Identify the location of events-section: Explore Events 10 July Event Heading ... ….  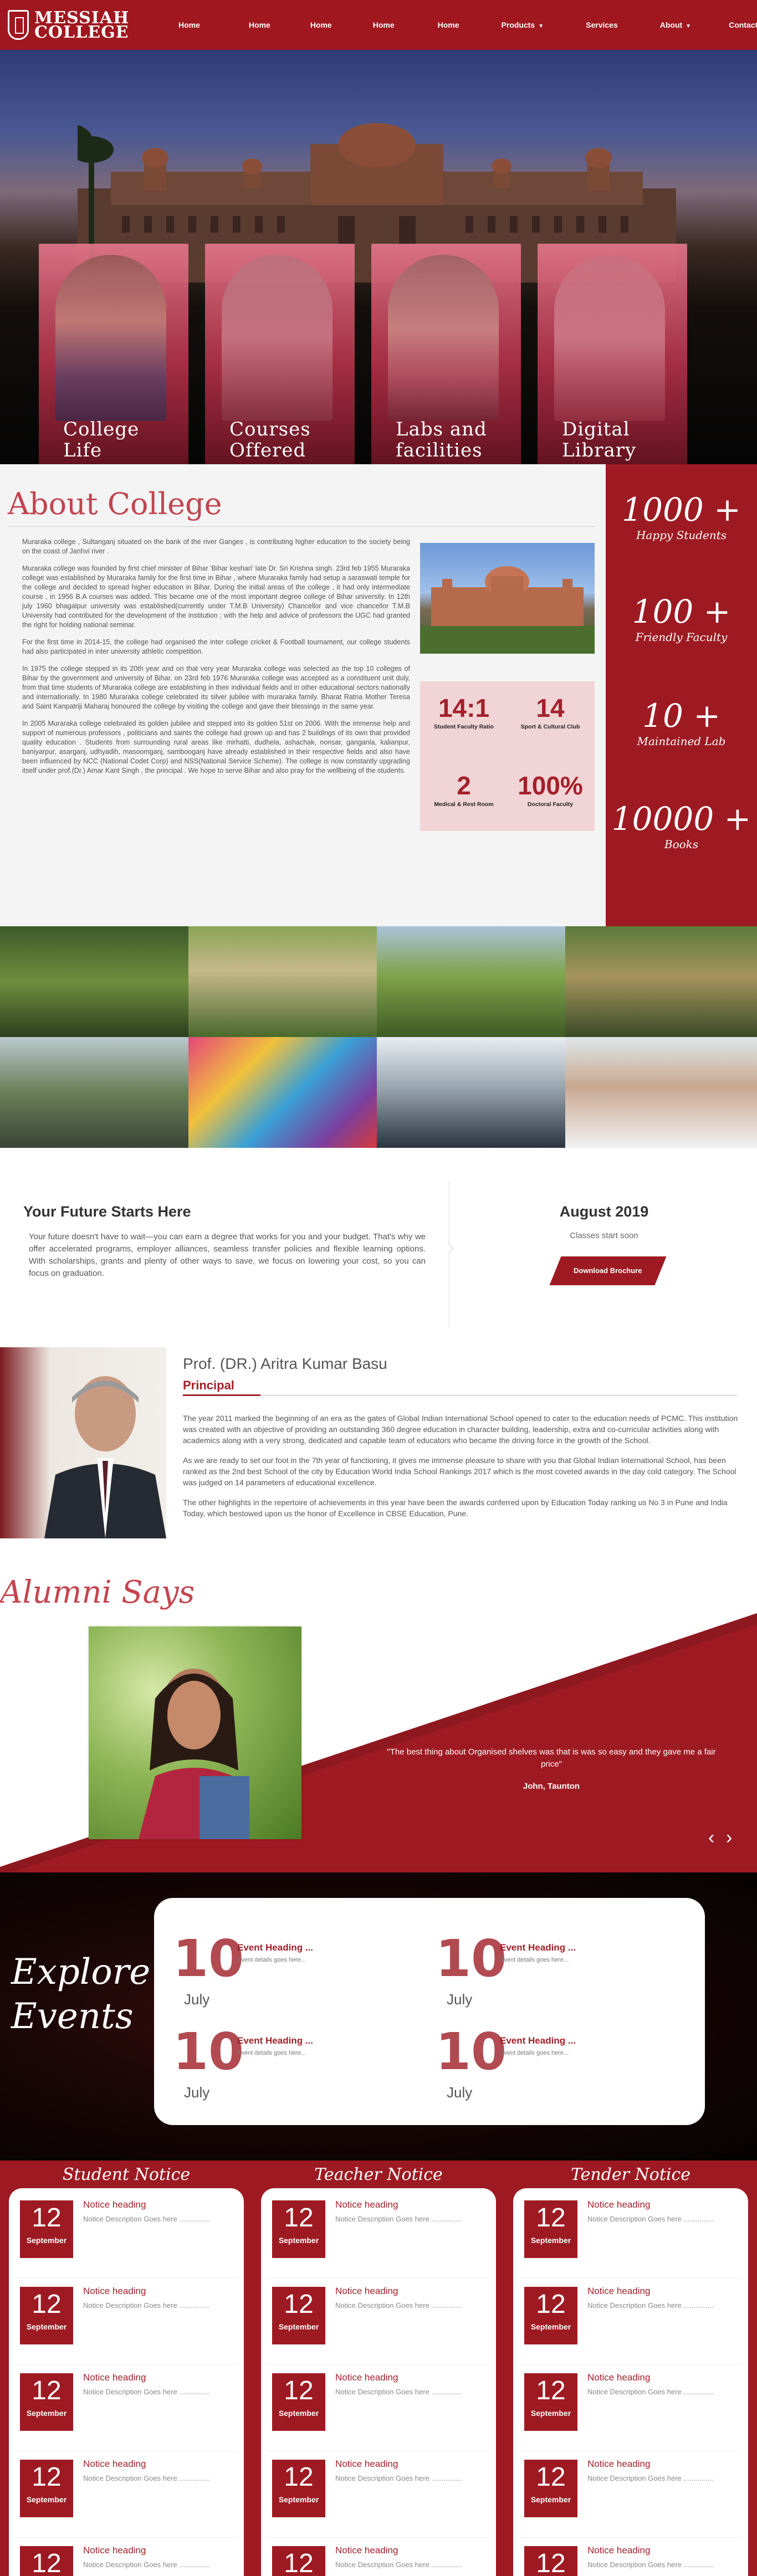
(378, 2016).